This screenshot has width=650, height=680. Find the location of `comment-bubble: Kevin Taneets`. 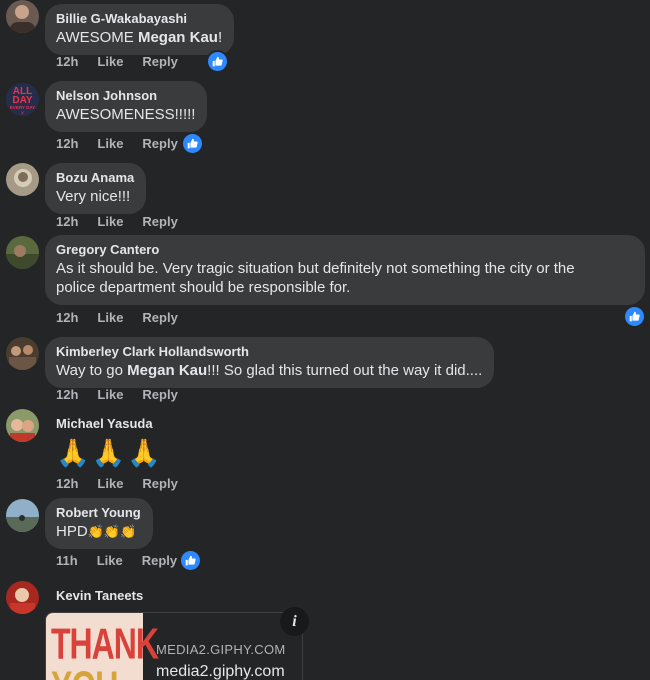

comment-bubble: Kevin Taneets is located at coordinates (100, 597).